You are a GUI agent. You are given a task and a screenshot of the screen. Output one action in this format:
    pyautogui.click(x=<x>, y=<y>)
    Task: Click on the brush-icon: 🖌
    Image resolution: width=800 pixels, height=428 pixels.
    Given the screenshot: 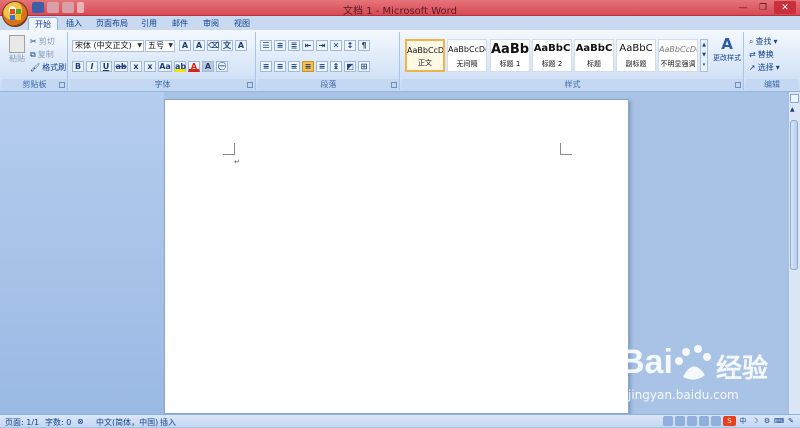 What is the action you would take?
    pyautogui.click(x=35, y=67)
    